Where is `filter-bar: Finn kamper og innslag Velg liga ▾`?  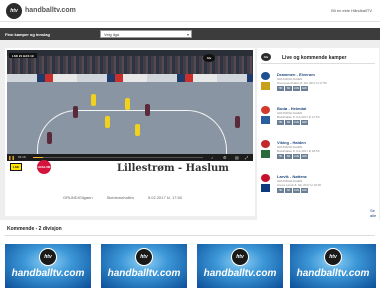 filter-bar: Finn kamper og innslag Velg liga ▾ is located at coordinates (190, 34).